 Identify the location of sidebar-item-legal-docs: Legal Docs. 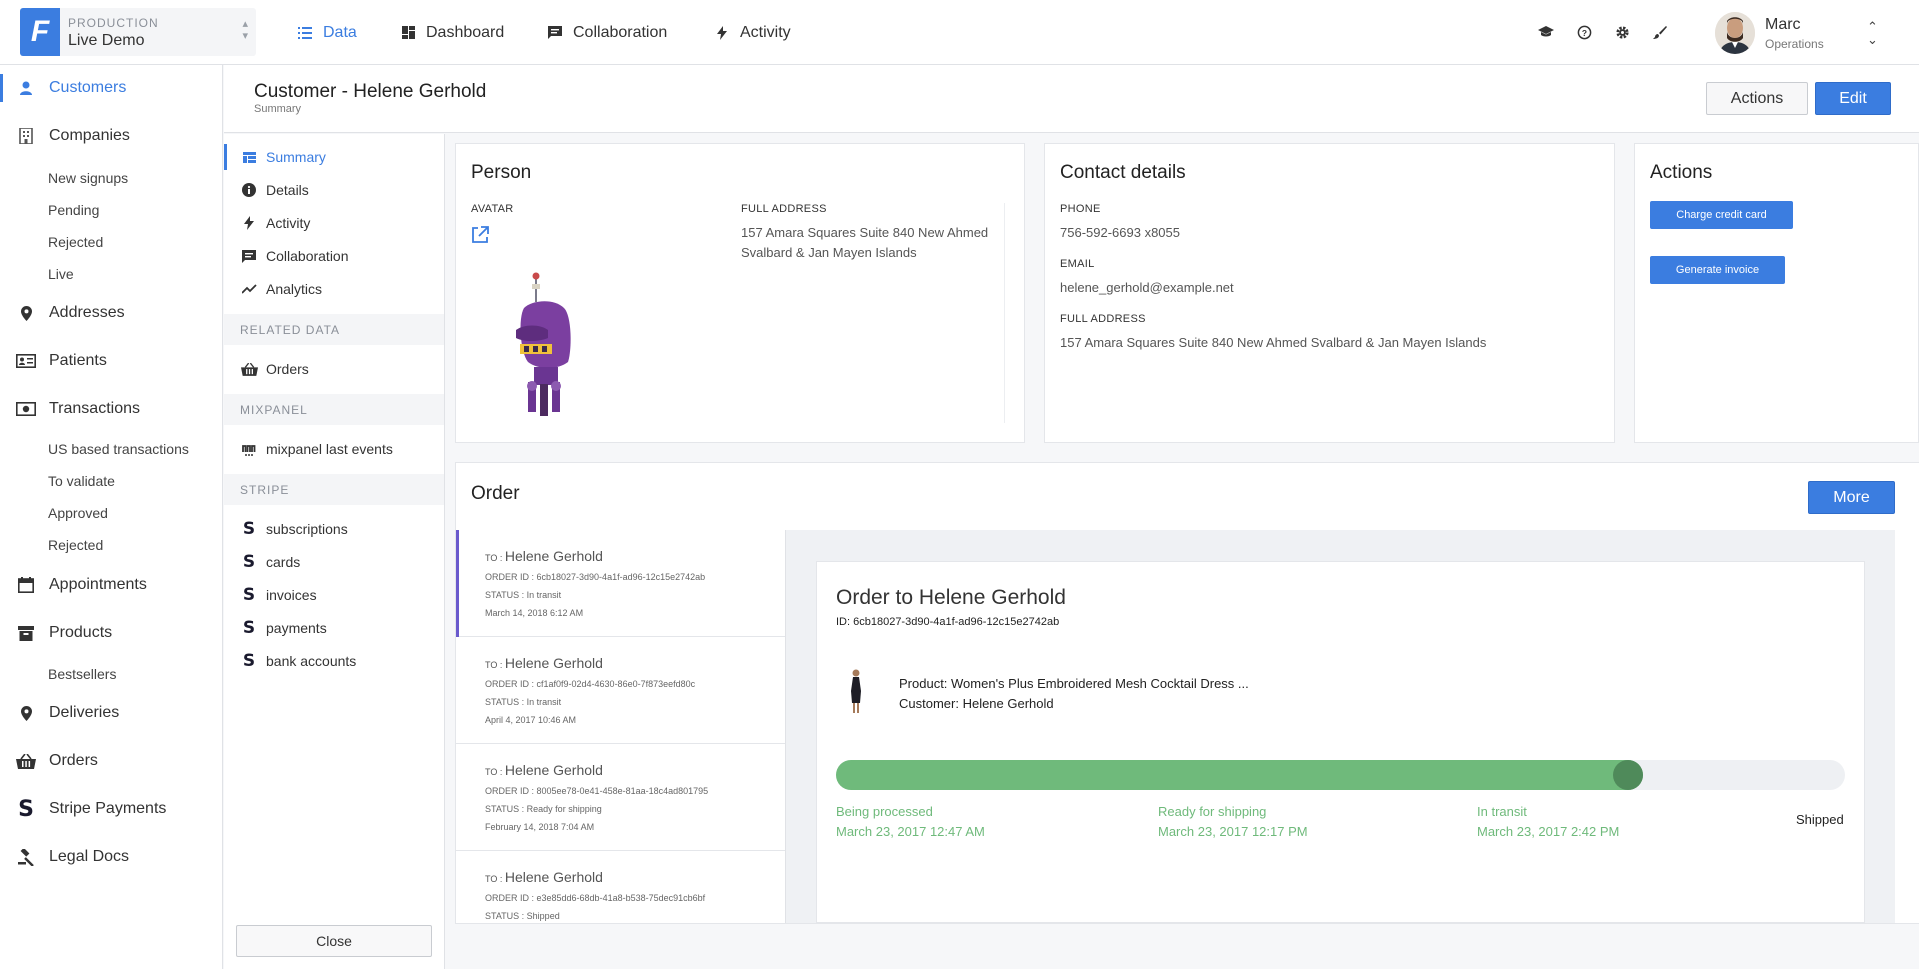
(111, 857).